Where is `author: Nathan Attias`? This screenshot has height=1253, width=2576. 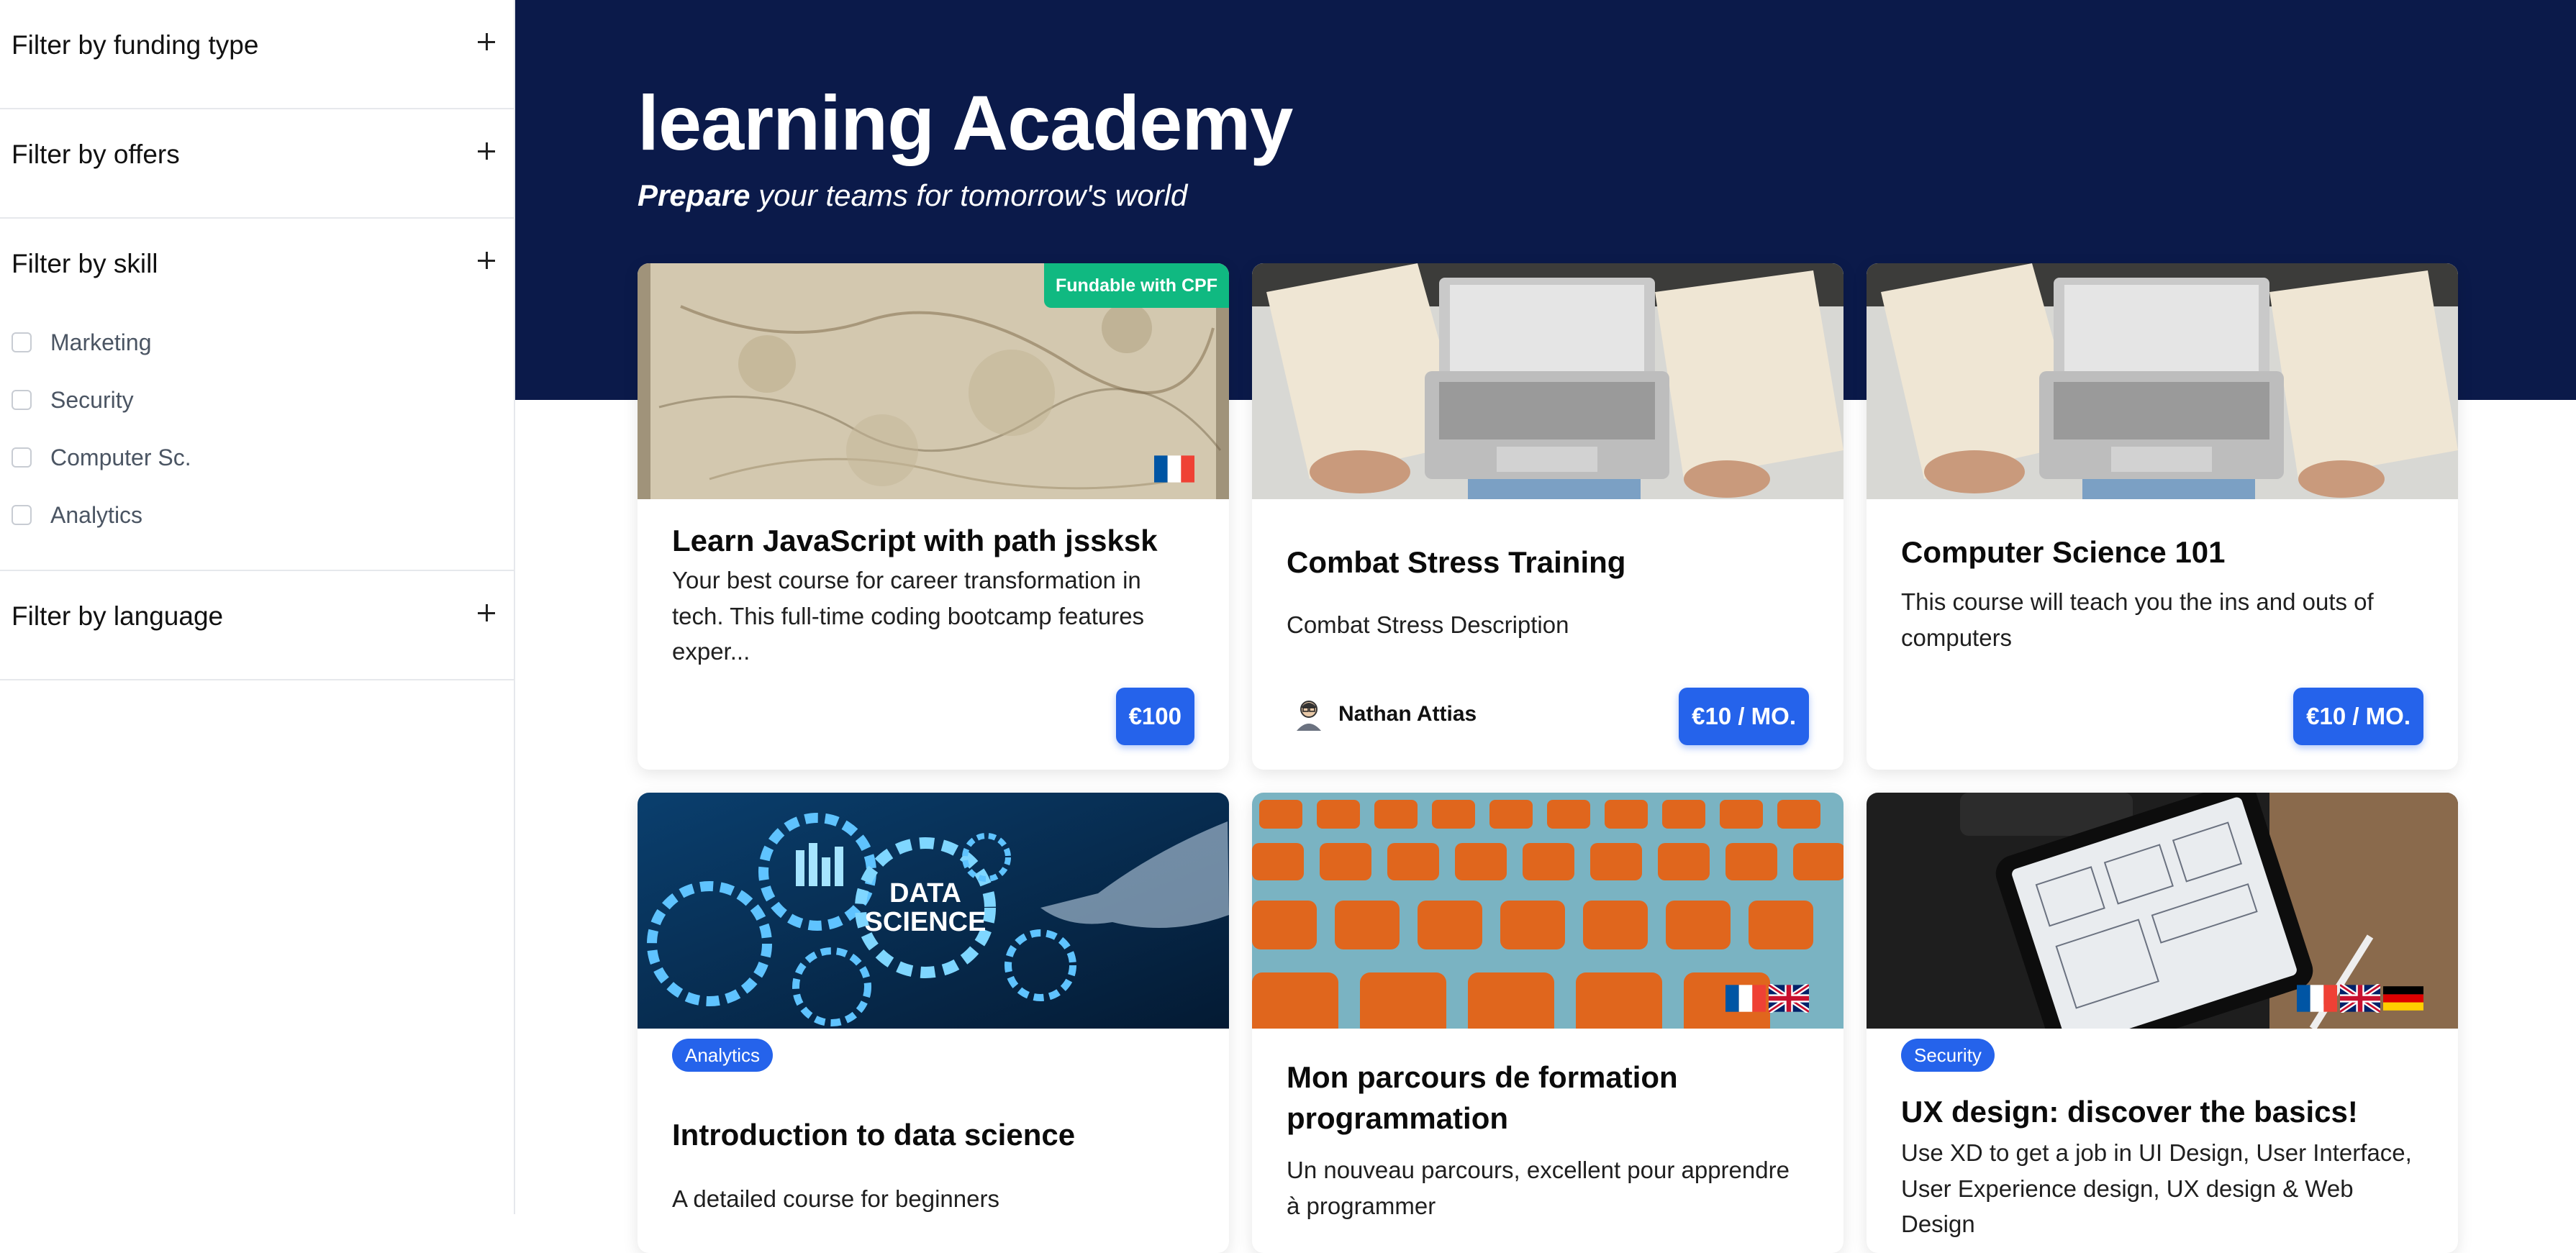 author: Nathan Attias is located at coordinates (1385, 714).